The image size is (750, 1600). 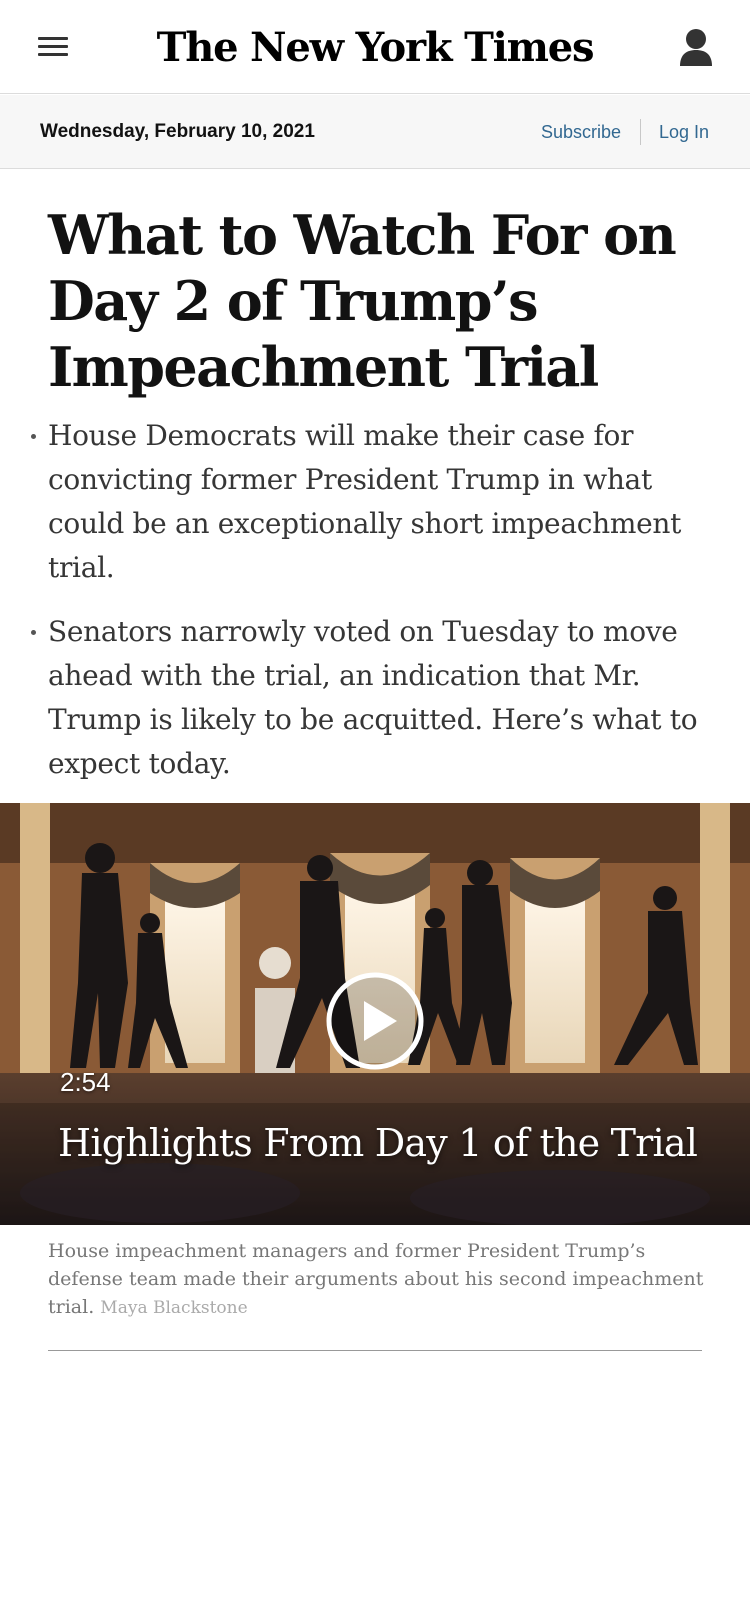 What do you see at coordinates (581, 132) in the screenshot?
I see `subscribe-link: Subscribe` at bounding box center [581, 132].